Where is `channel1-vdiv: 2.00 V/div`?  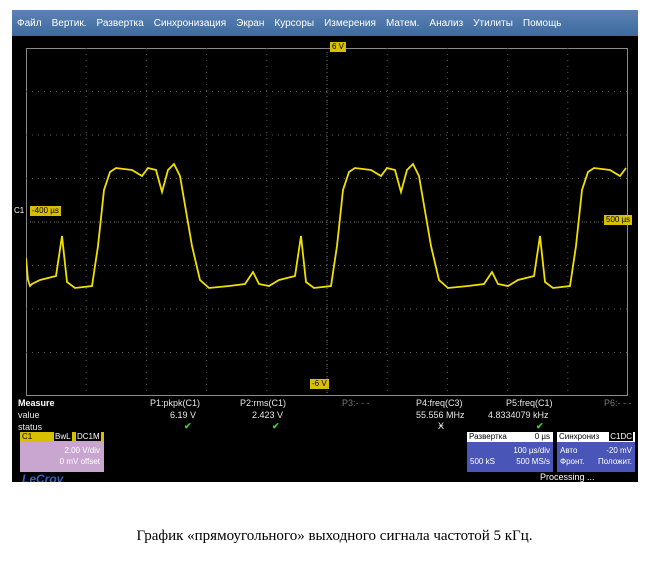
channel1-vdiv: 2.00 V/div is located at coordinates (82, 450).